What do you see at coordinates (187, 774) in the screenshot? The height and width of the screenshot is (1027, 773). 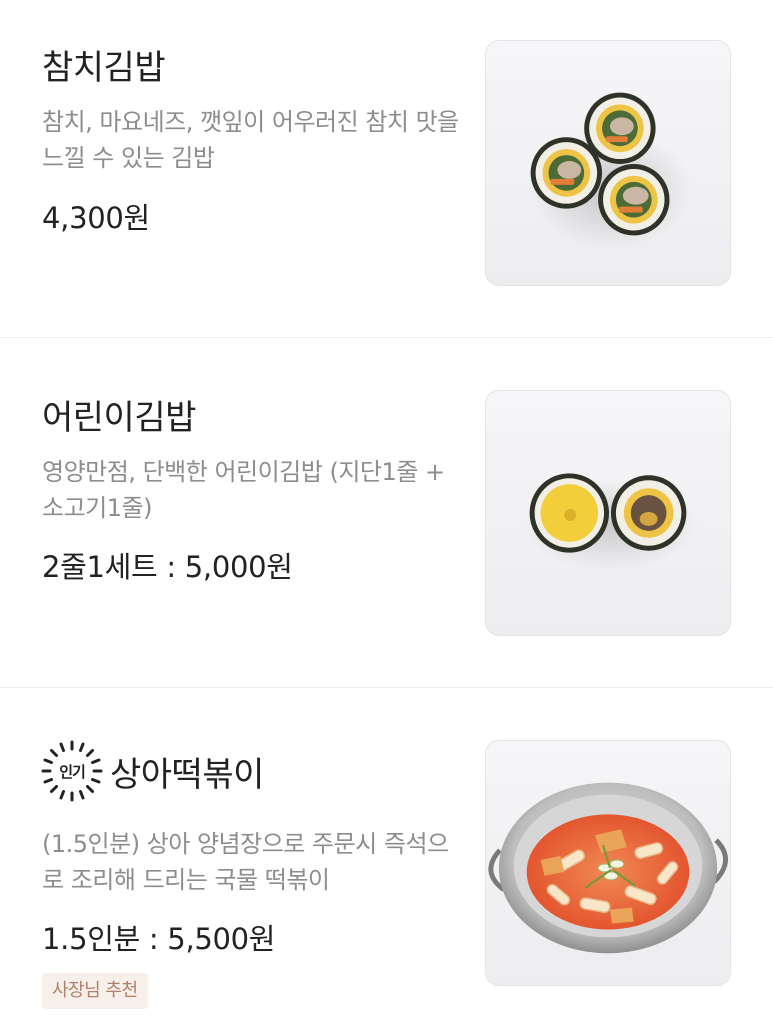 I see `menu-item-name-text: 상아떡볶이` at bounding box center [187, 774].